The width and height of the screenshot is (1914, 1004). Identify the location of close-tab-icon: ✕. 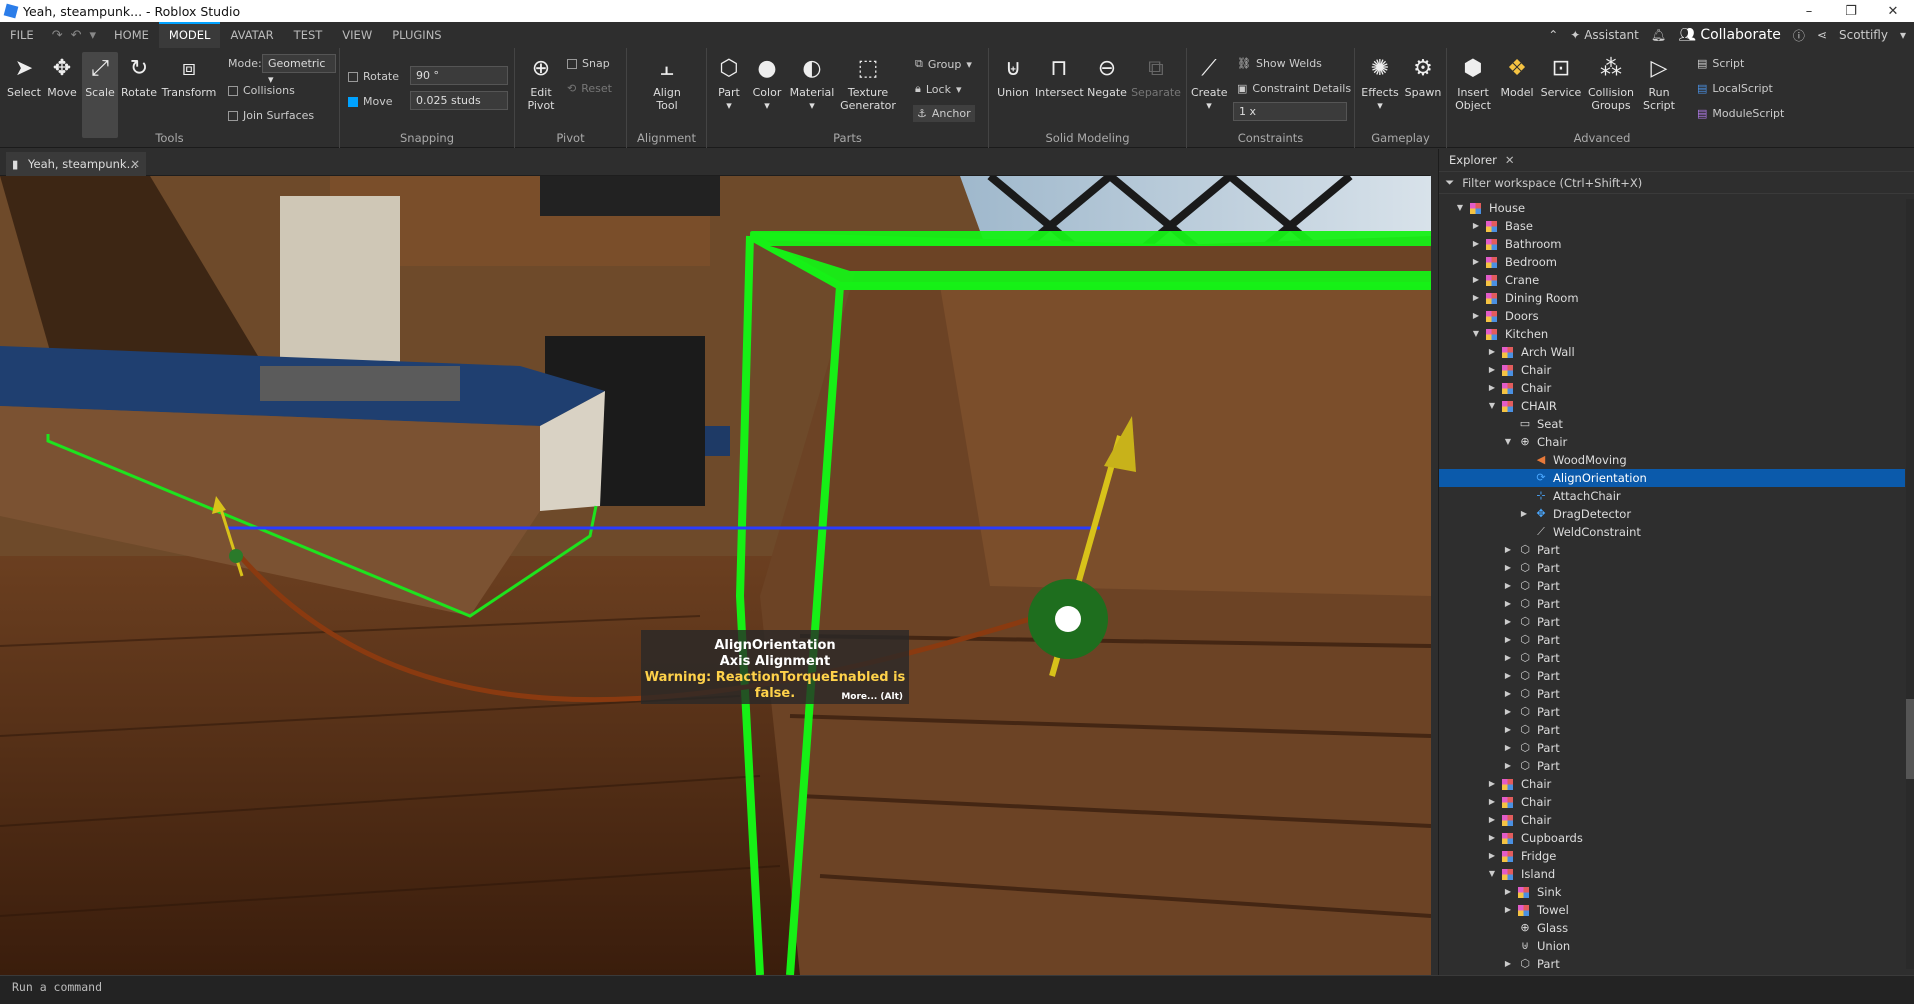
(135, 164).